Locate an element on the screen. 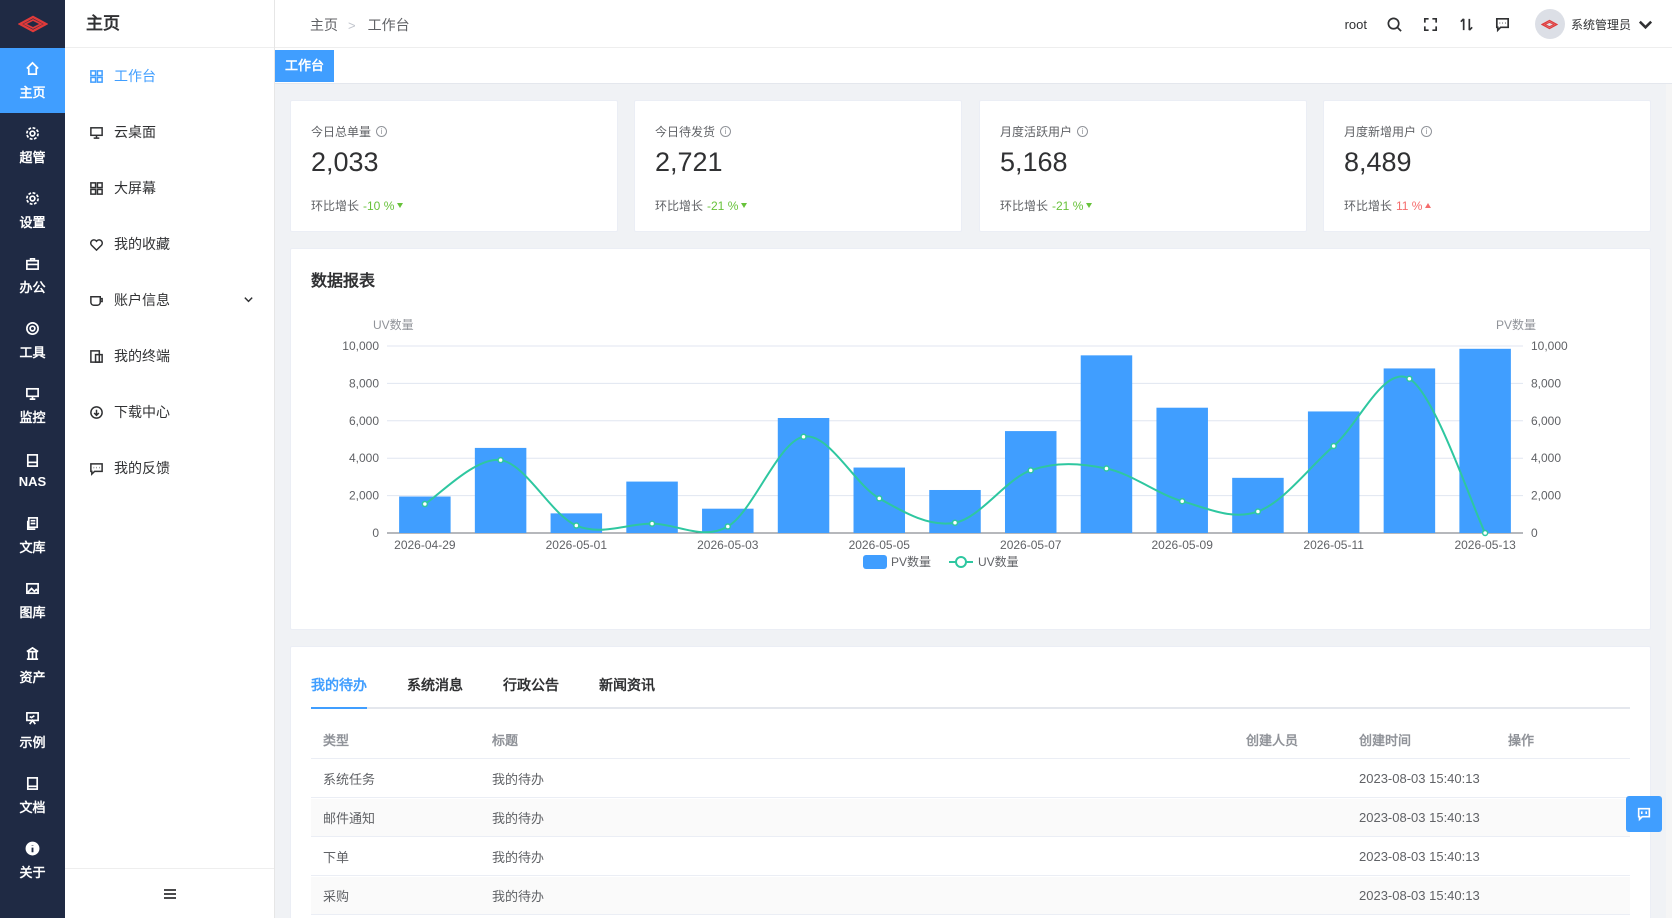 Image resolution: width=1672 pixels, height=918 pixels. breadcrumb: 主页 > 工作台 is located at coordinates (360, 25).